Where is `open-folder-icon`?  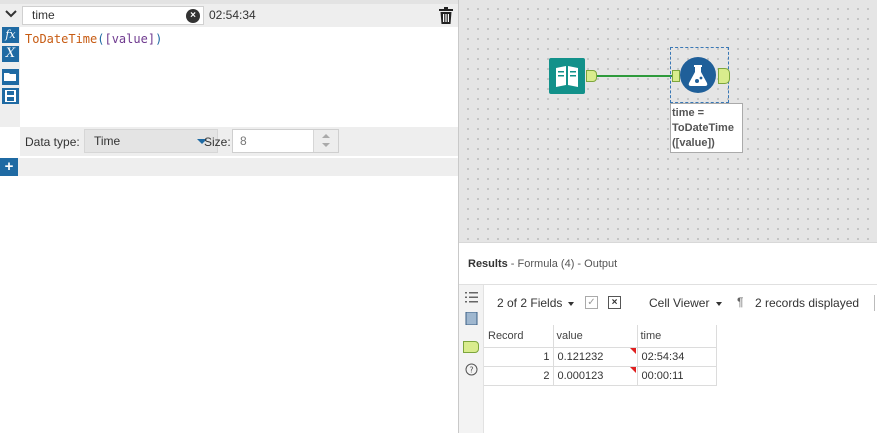 open-folder-icon is located at coordinates (10, 77).